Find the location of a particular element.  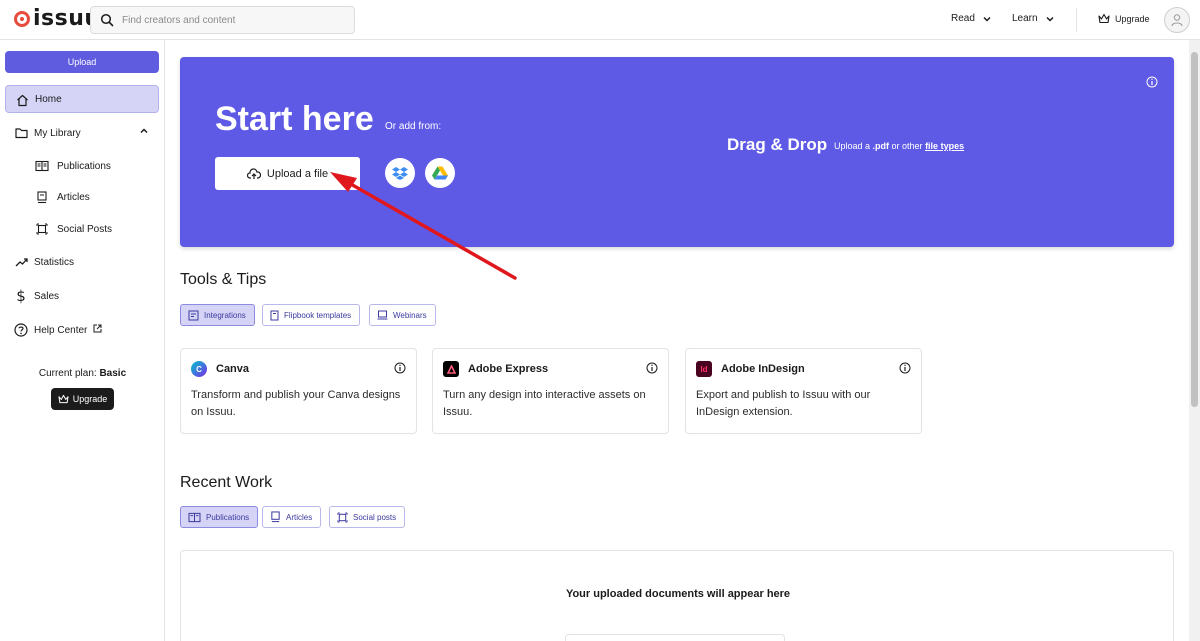

scrollbar-thumb is located at coordinates (1194, 229).